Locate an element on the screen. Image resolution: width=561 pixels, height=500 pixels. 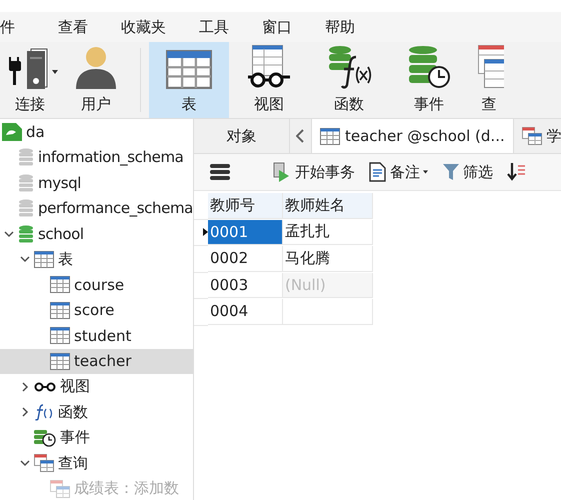
table-cell: 0004 is located at coordinates (245, 311).